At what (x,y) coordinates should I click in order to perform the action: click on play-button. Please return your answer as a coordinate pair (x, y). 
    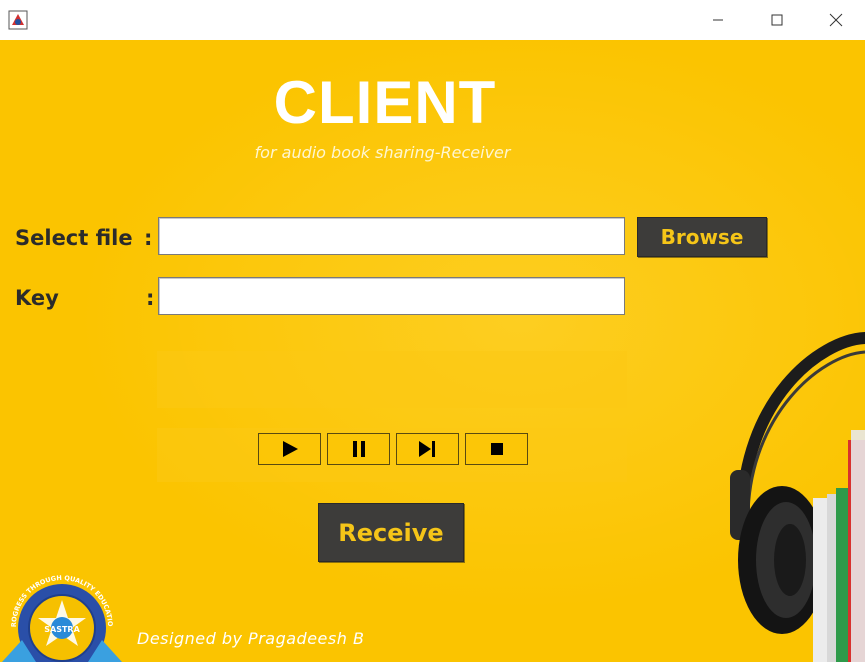
    Looking at the image, I should click on (289, 449).